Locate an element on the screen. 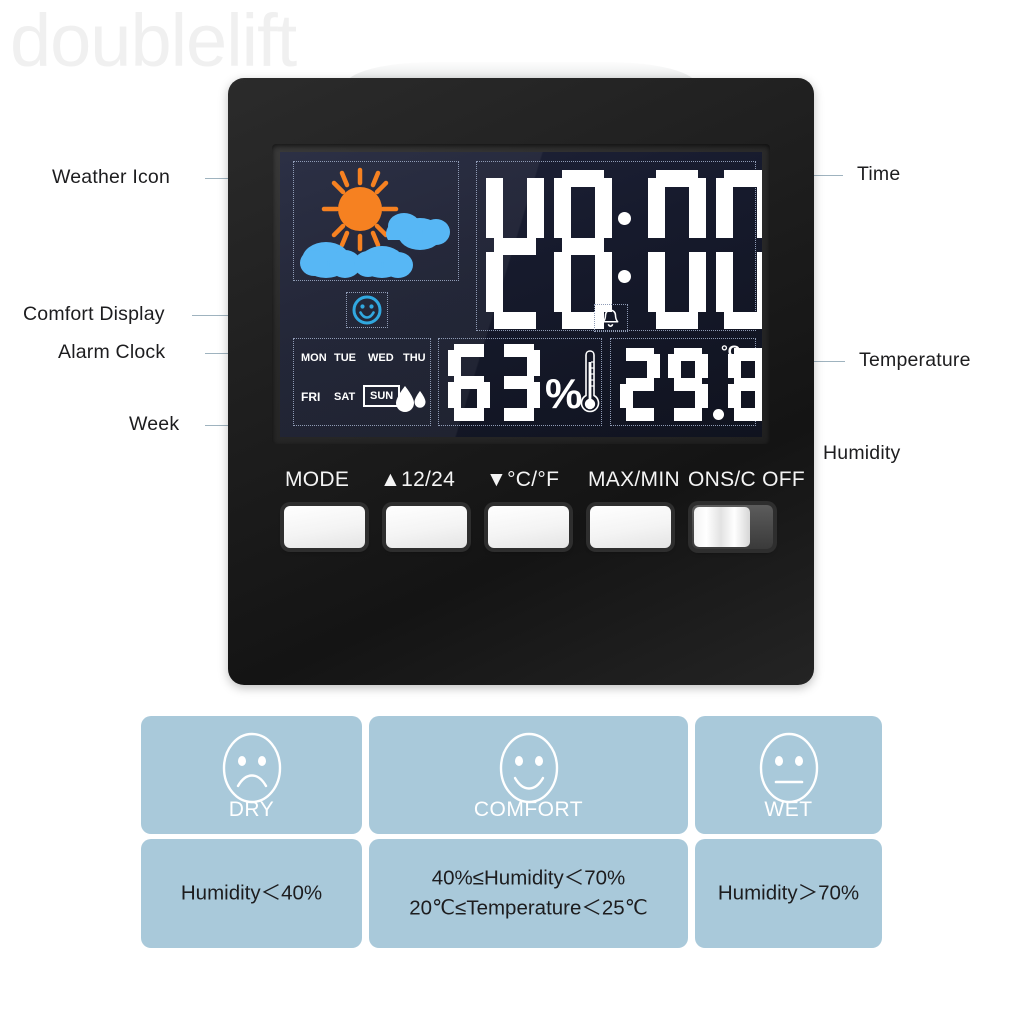  annotation-weather-icon: Weather Icon is located at coordinates (111, 177).